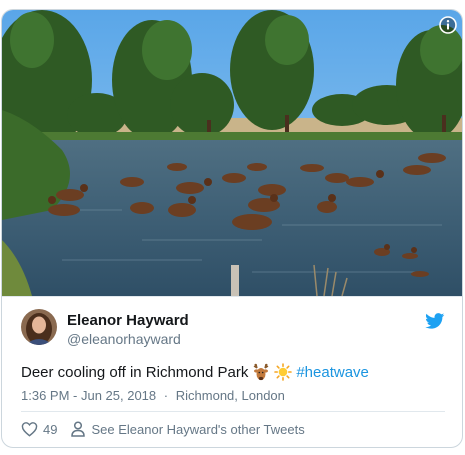 This screenshot has height=455, width=465. Describe the element at coordinates (232, 296) in the screenshot. I see `photo-divider` at that location.